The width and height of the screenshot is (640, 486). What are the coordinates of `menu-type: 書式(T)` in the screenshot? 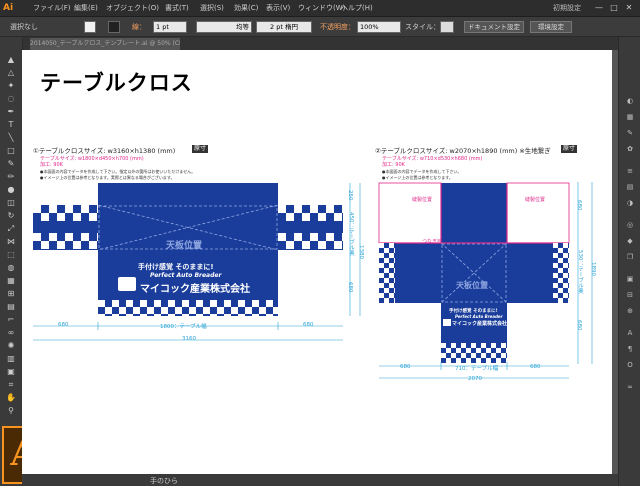 It's located at (177, 8).